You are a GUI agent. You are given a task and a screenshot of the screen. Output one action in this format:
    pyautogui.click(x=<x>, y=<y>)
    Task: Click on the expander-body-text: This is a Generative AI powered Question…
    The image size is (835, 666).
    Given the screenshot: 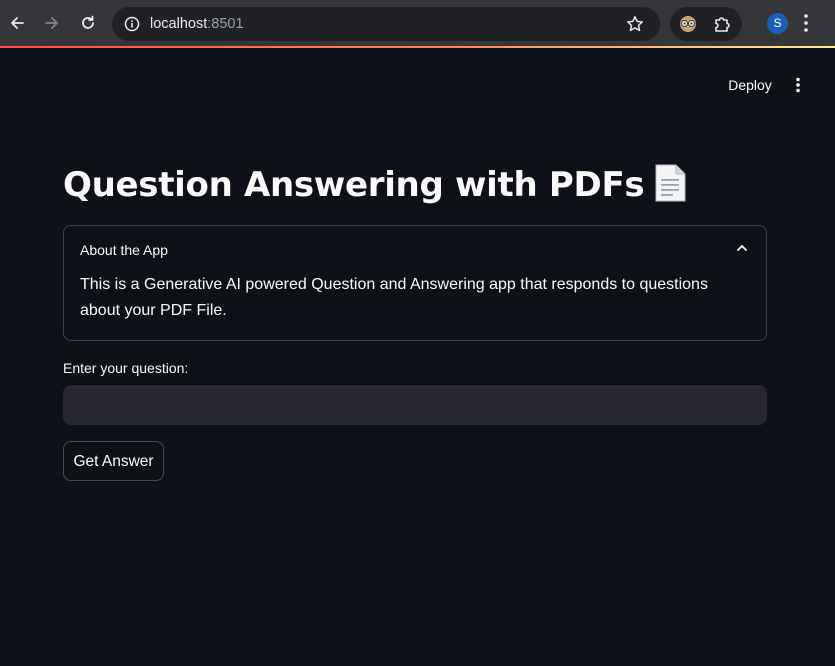 What is the action you would take?
    pyautogui.click(x=394, y=297)
    